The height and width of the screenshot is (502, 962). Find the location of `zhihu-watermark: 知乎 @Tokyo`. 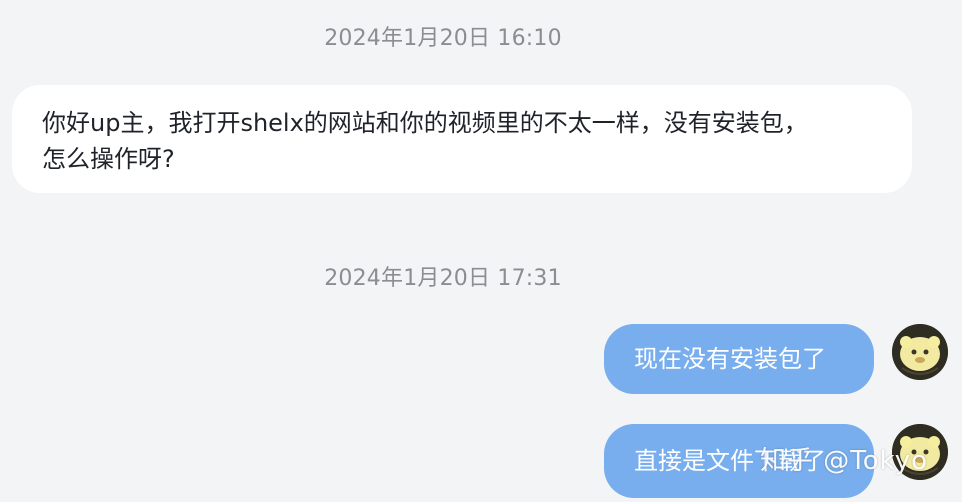

zhihu-watermark: 知乎 @Tokyo is located at coordinates (844, 461).